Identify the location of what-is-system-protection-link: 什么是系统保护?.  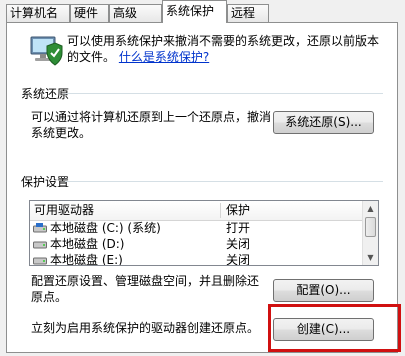
(164, 57).